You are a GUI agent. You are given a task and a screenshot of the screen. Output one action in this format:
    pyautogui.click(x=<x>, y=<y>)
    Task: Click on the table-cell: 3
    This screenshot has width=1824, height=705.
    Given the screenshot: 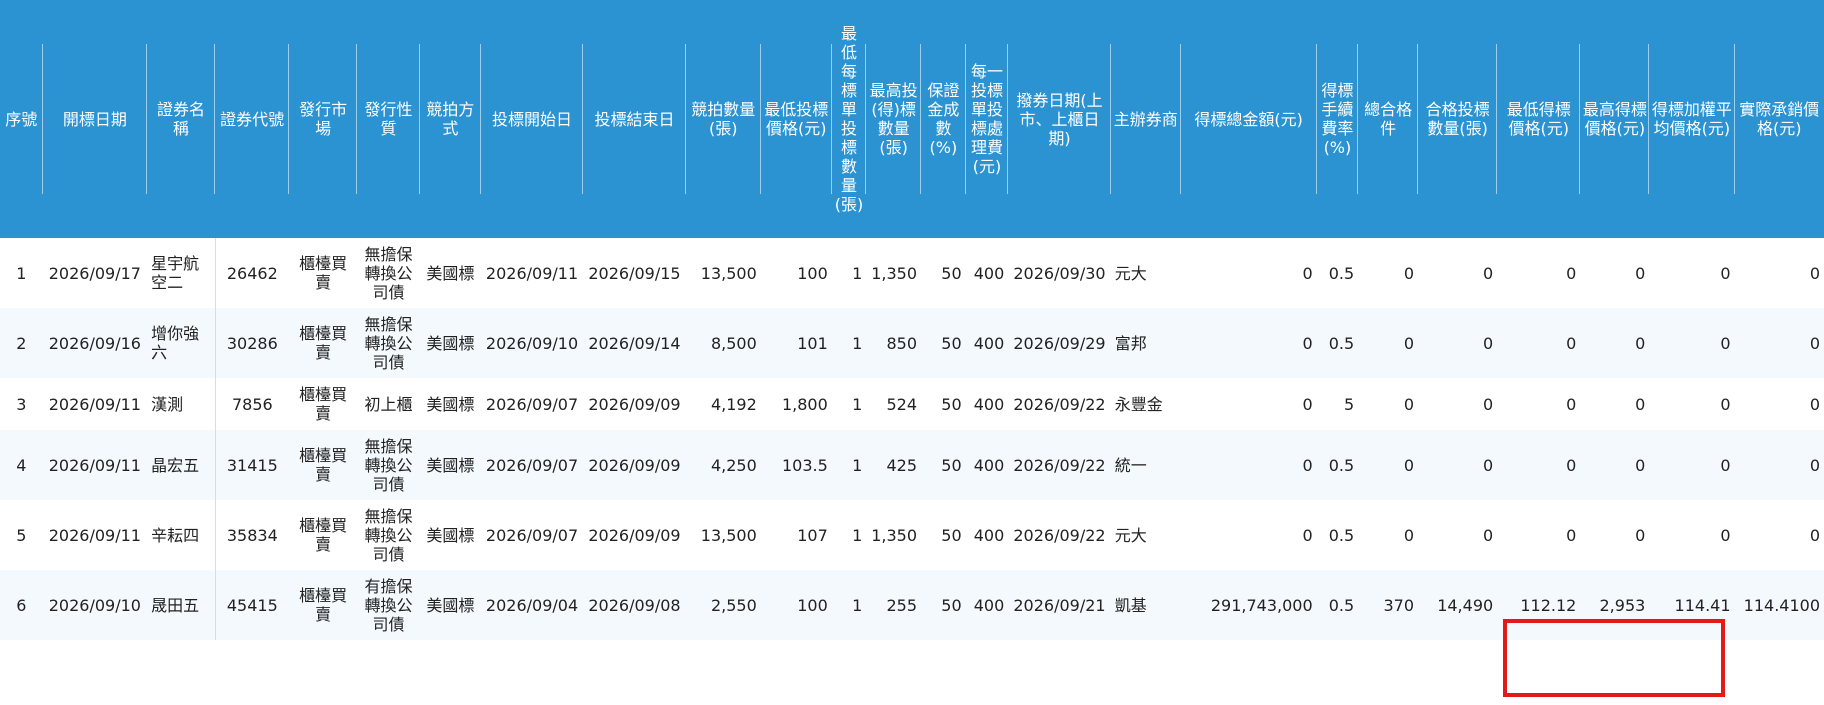 What is the action you would take?
    pyautogui.click(x=21, y=404)
    